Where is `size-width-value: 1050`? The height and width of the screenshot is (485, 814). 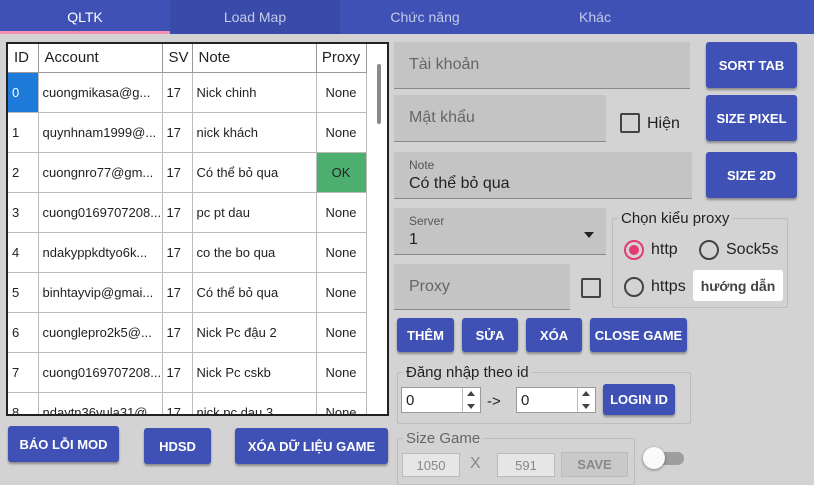
size-width-value: 1050 is located at coordinates (431, 465).